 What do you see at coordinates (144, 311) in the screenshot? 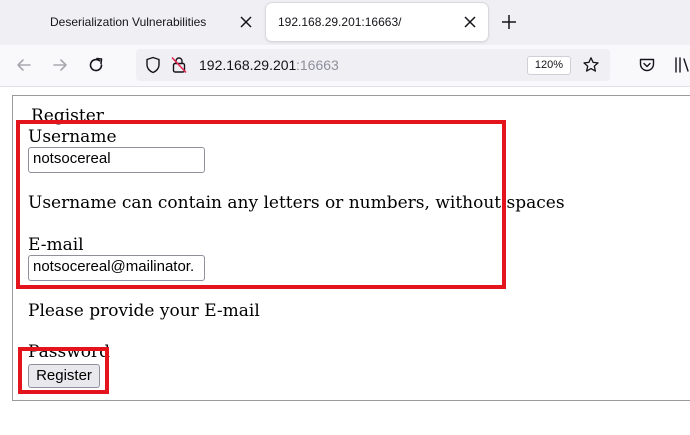
I see `email-hint: Please provide your E-mail` at bounding box center [144, 311].